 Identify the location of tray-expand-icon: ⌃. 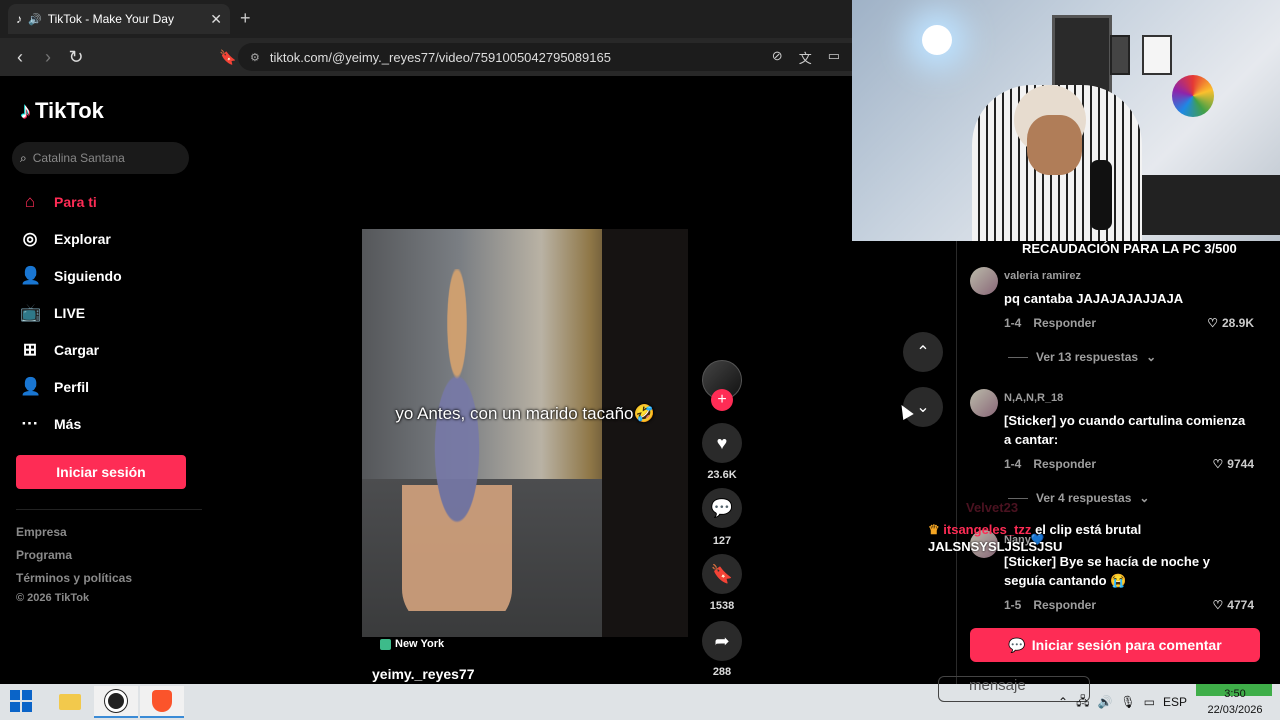
(1063, 702).